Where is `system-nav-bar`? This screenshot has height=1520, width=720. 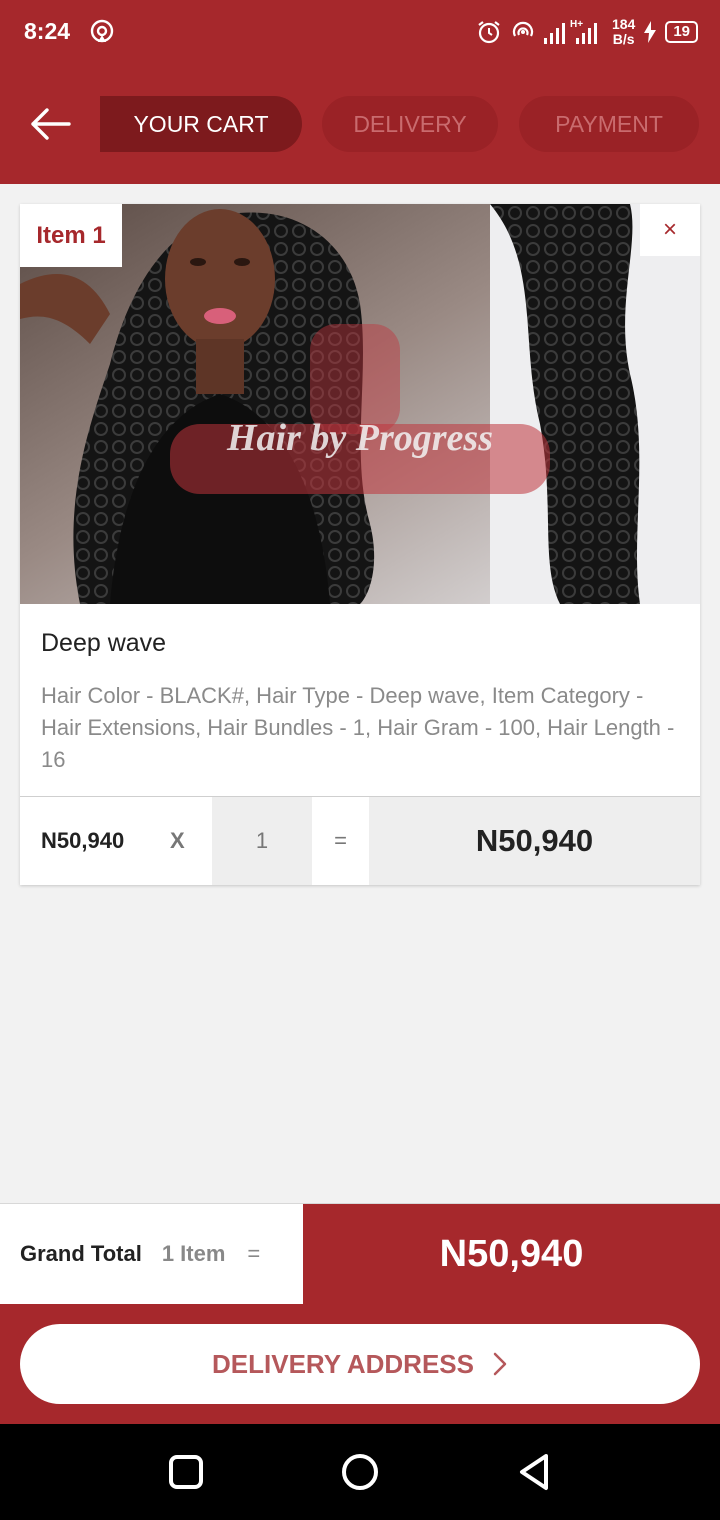
system-nav-bar is located at coordinates (360, 1472).